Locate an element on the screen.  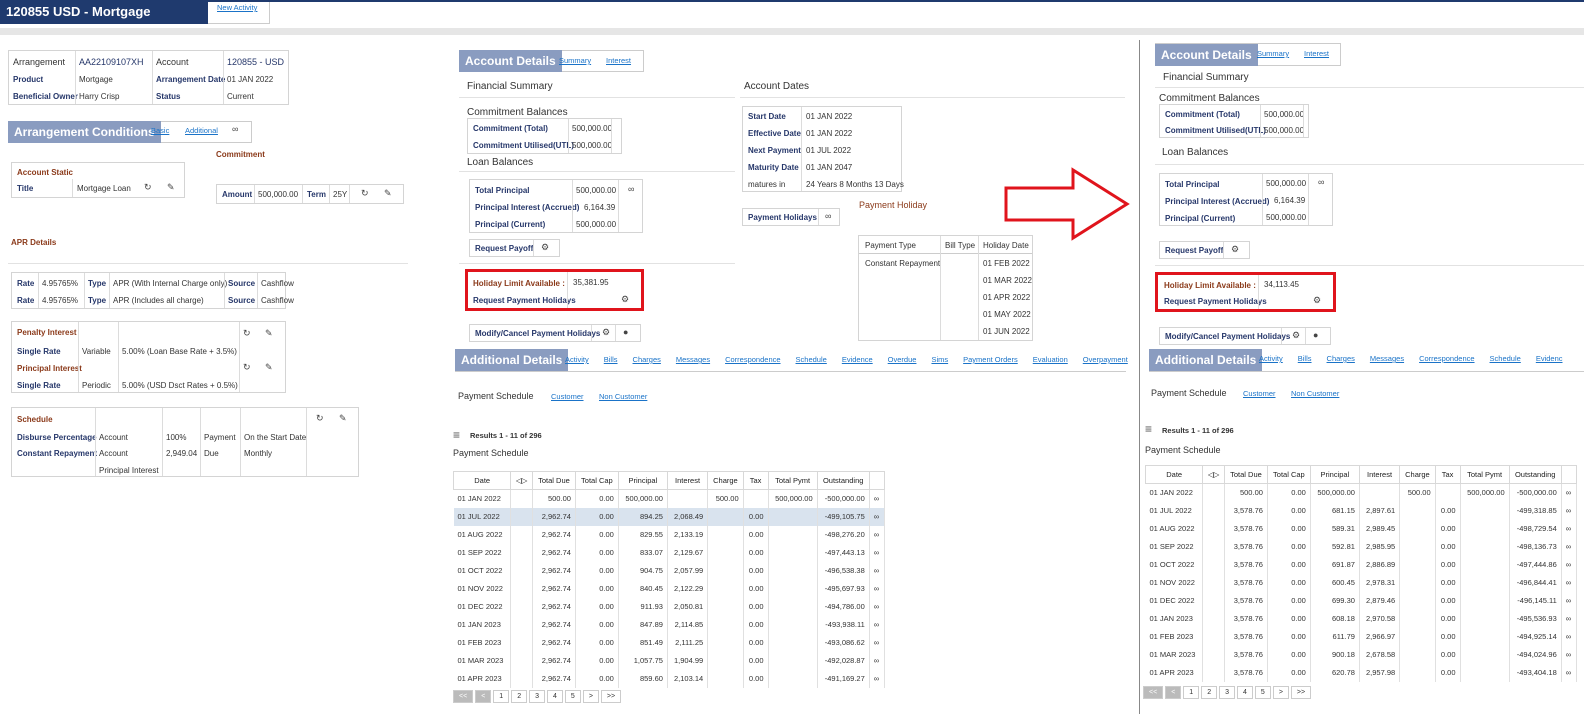
info-icon: ● is located at coordinates (625, 332).